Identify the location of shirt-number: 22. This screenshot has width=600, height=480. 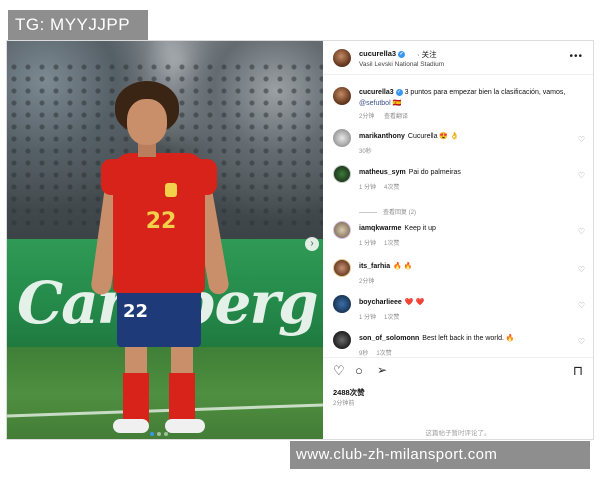
(161, 221).